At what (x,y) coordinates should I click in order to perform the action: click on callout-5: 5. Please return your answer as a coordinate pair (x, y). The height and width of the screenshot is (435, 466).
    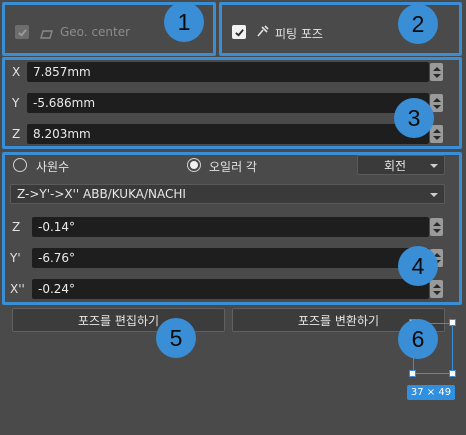
    Looking at the image, I should click on (176, 338).